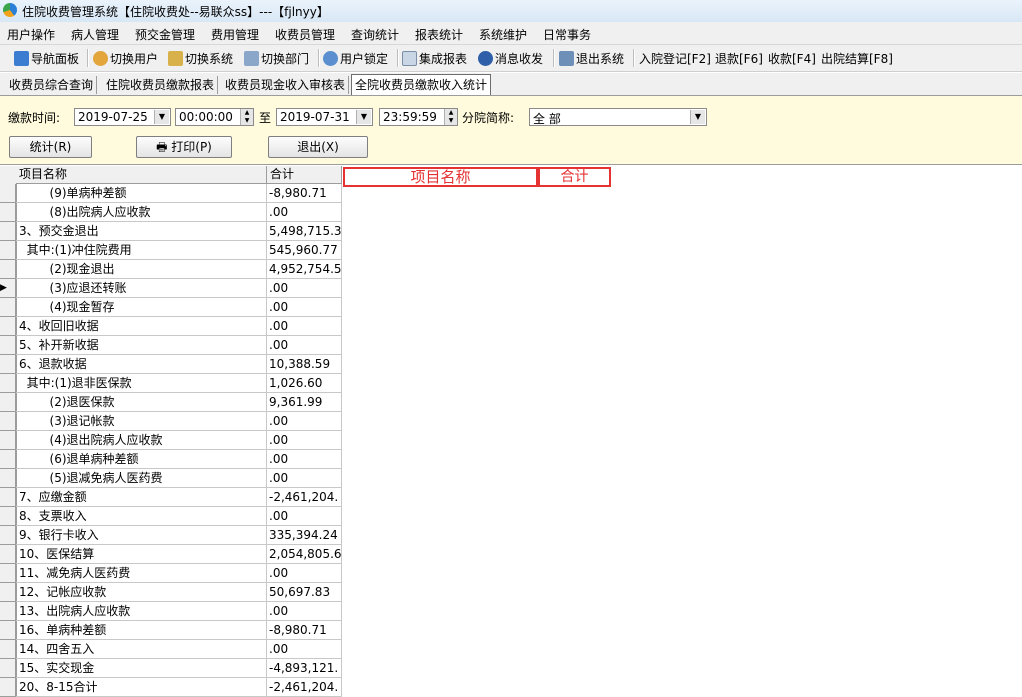 This screenshot has width=1022, height=697. What do you see at coordinates (141, 478) in the screenshot?
I see `item-name-cell: (5)退减免病人医药费` at bounding box center [141, 478].